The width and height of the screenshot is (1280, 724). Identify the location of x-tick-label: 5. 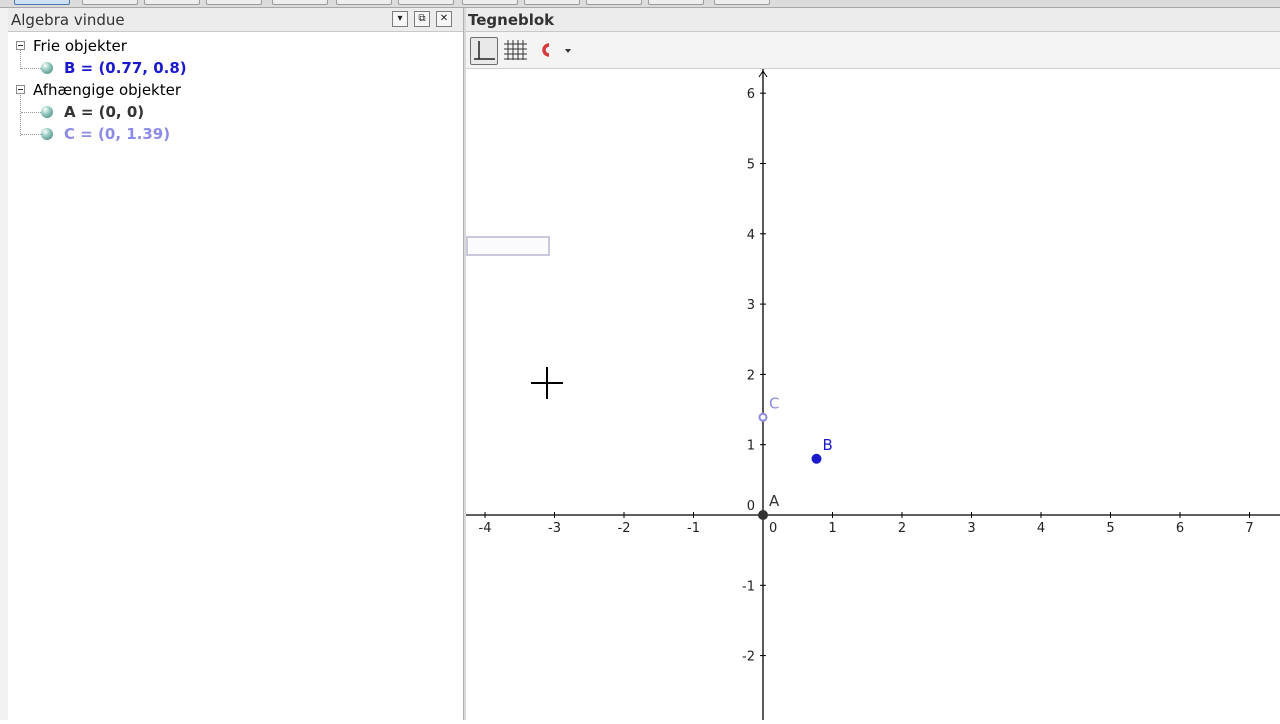
(1110, 528).